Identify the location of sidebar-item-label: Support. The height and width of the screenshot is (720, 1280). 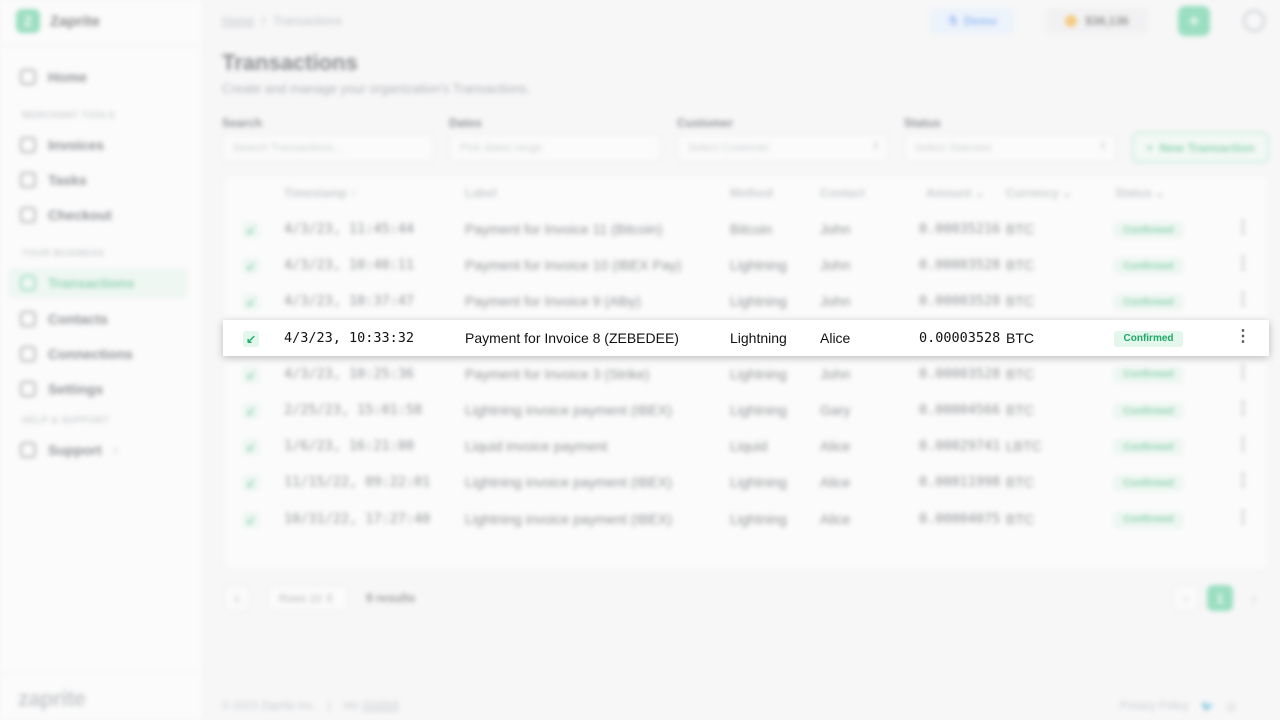
(75, 450).